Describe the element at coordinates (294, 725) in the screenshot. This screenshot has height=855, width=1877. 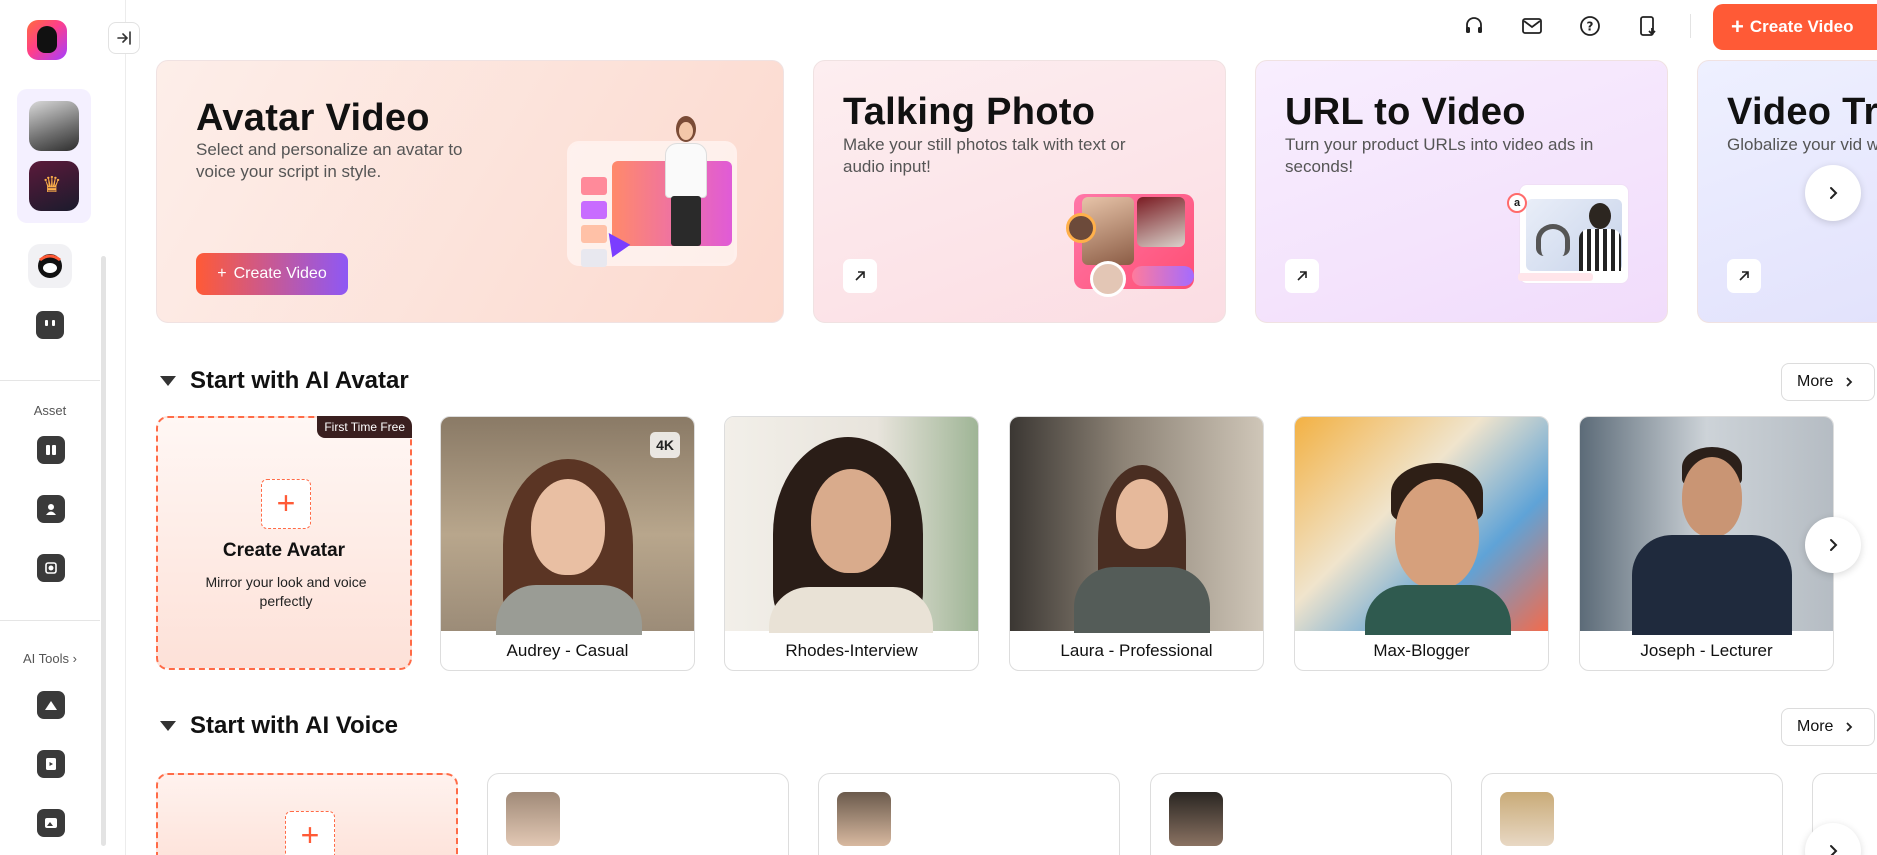
I see `section-title: Start with AI Voice` at that location.